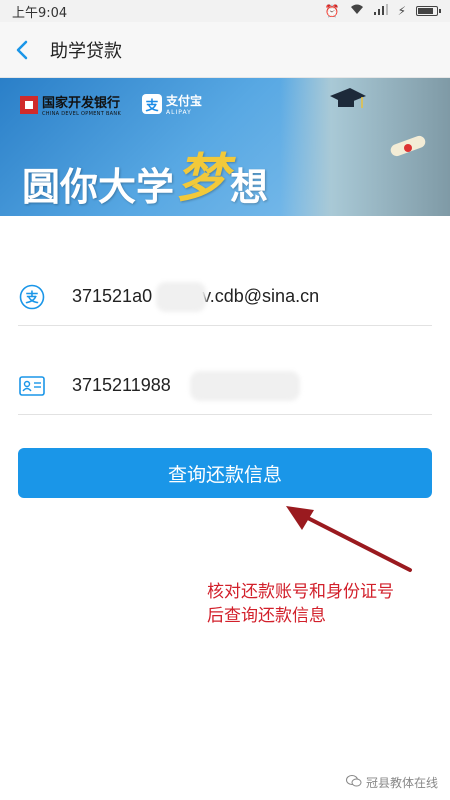 This screenshot has width=450, height=800. Describe the element at coordinates (327, 604) in the screenshot. I see `annotation-note: 核对还款账号和身份证号 后查询还款信息` at that location.